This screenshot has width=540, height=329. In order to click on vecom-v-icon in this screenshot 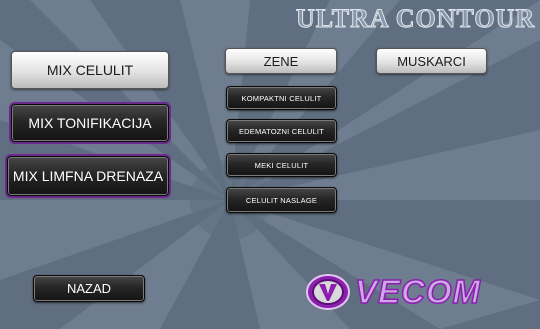, I will do `click(328, 292)`.